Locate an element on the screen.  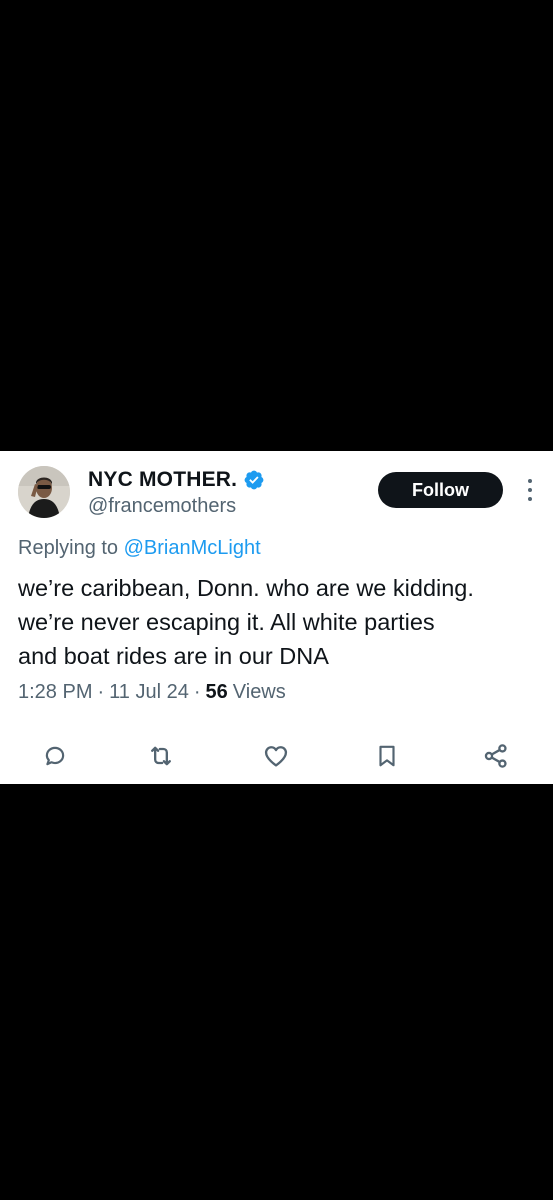
replying-mention-link: @BrianMcLight is located at coordinates (192, 548).